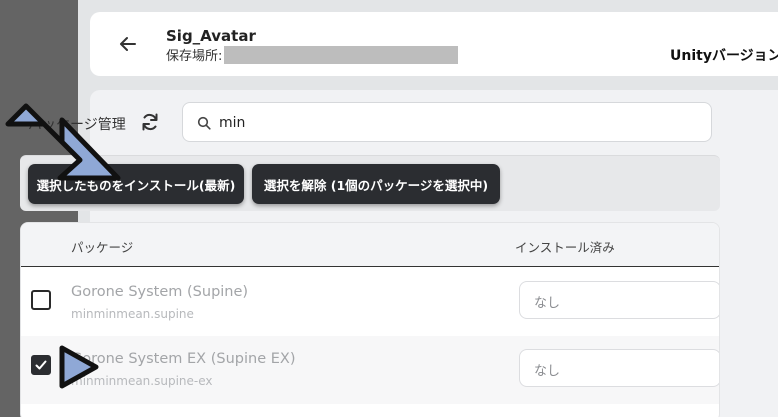  Describe the element at coordinates (565, 246) in the screenshot. I see `column-header-installed: インストール済み` at that location.